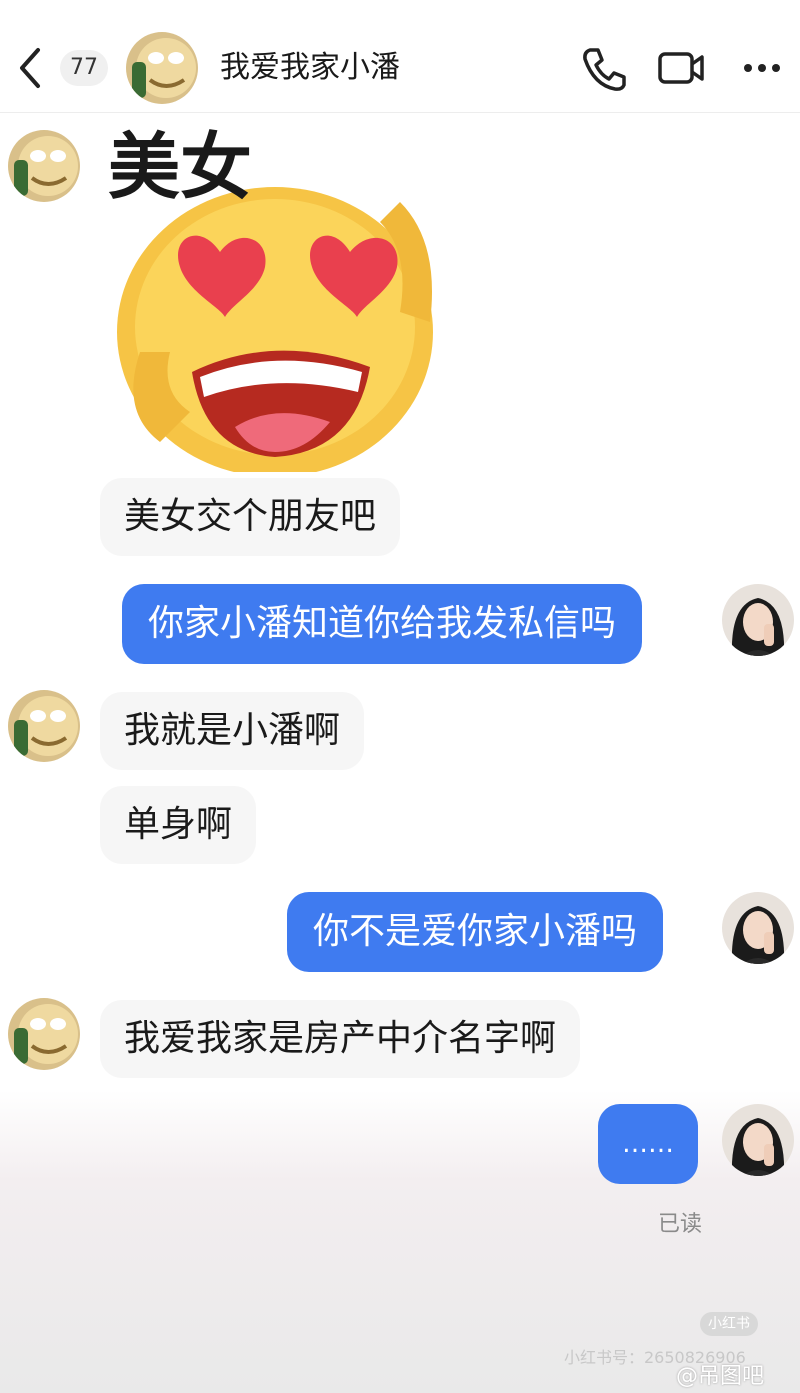 The width and height of the screenshot is (800, 1393). I want to click on contact-name: 我爱我家小潘, so click(310, 67).